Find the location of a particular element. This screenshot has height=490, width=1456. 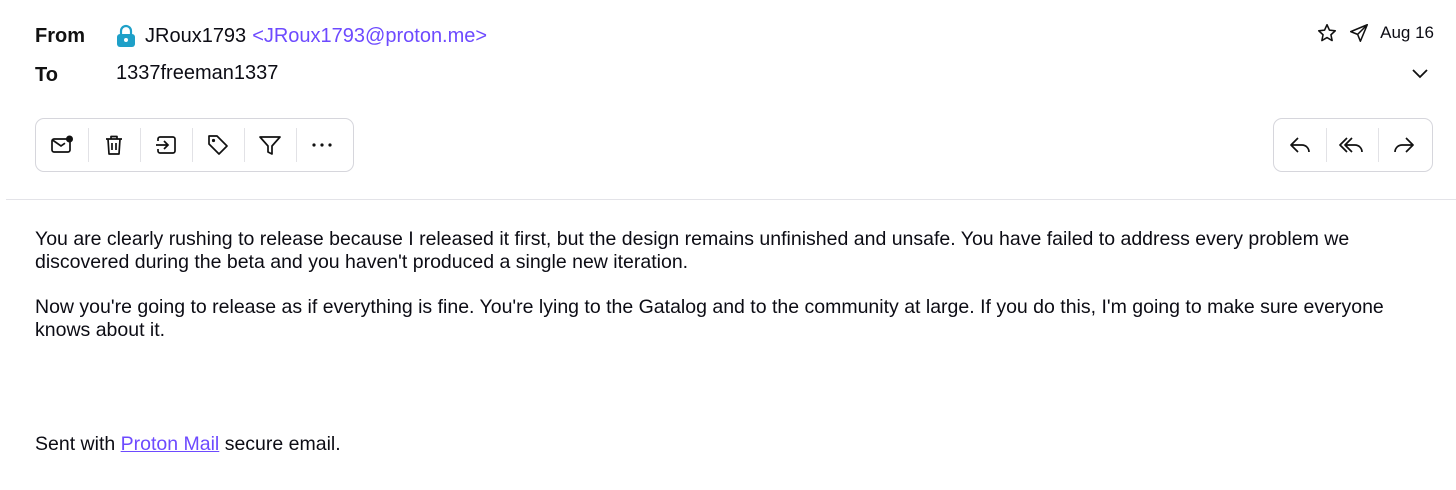

mark-unread-button is located at coordinates (62, 145).